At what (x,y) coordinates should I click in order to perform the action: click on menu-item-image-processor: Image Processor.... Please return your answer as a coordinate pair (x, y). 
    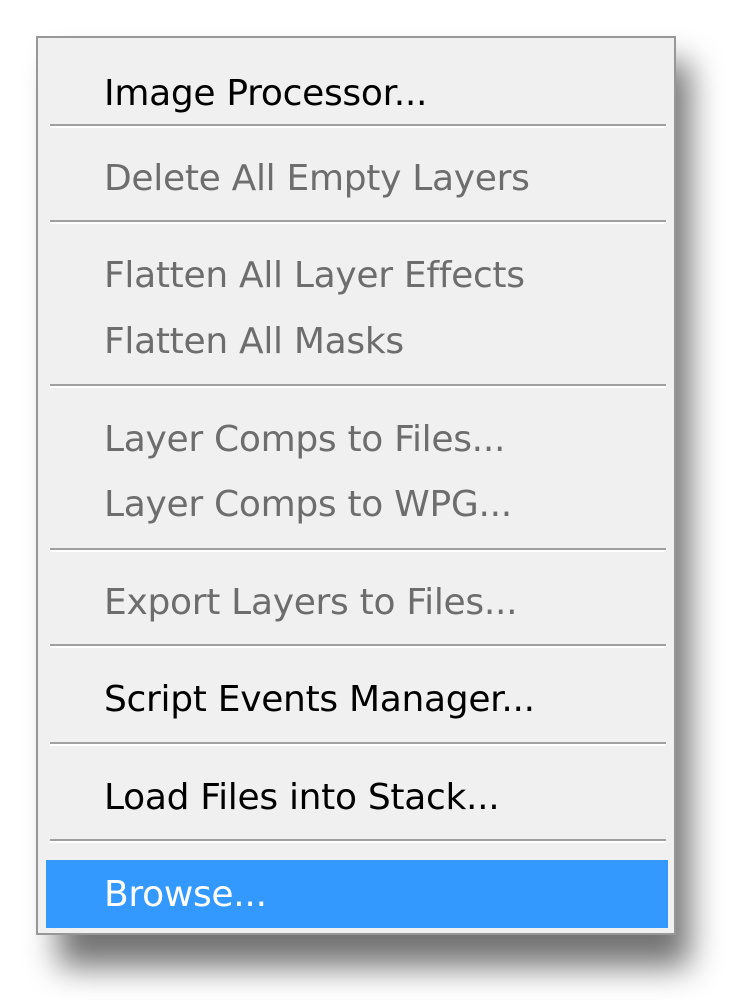
    Looking at the image, I should click on (266, 94).